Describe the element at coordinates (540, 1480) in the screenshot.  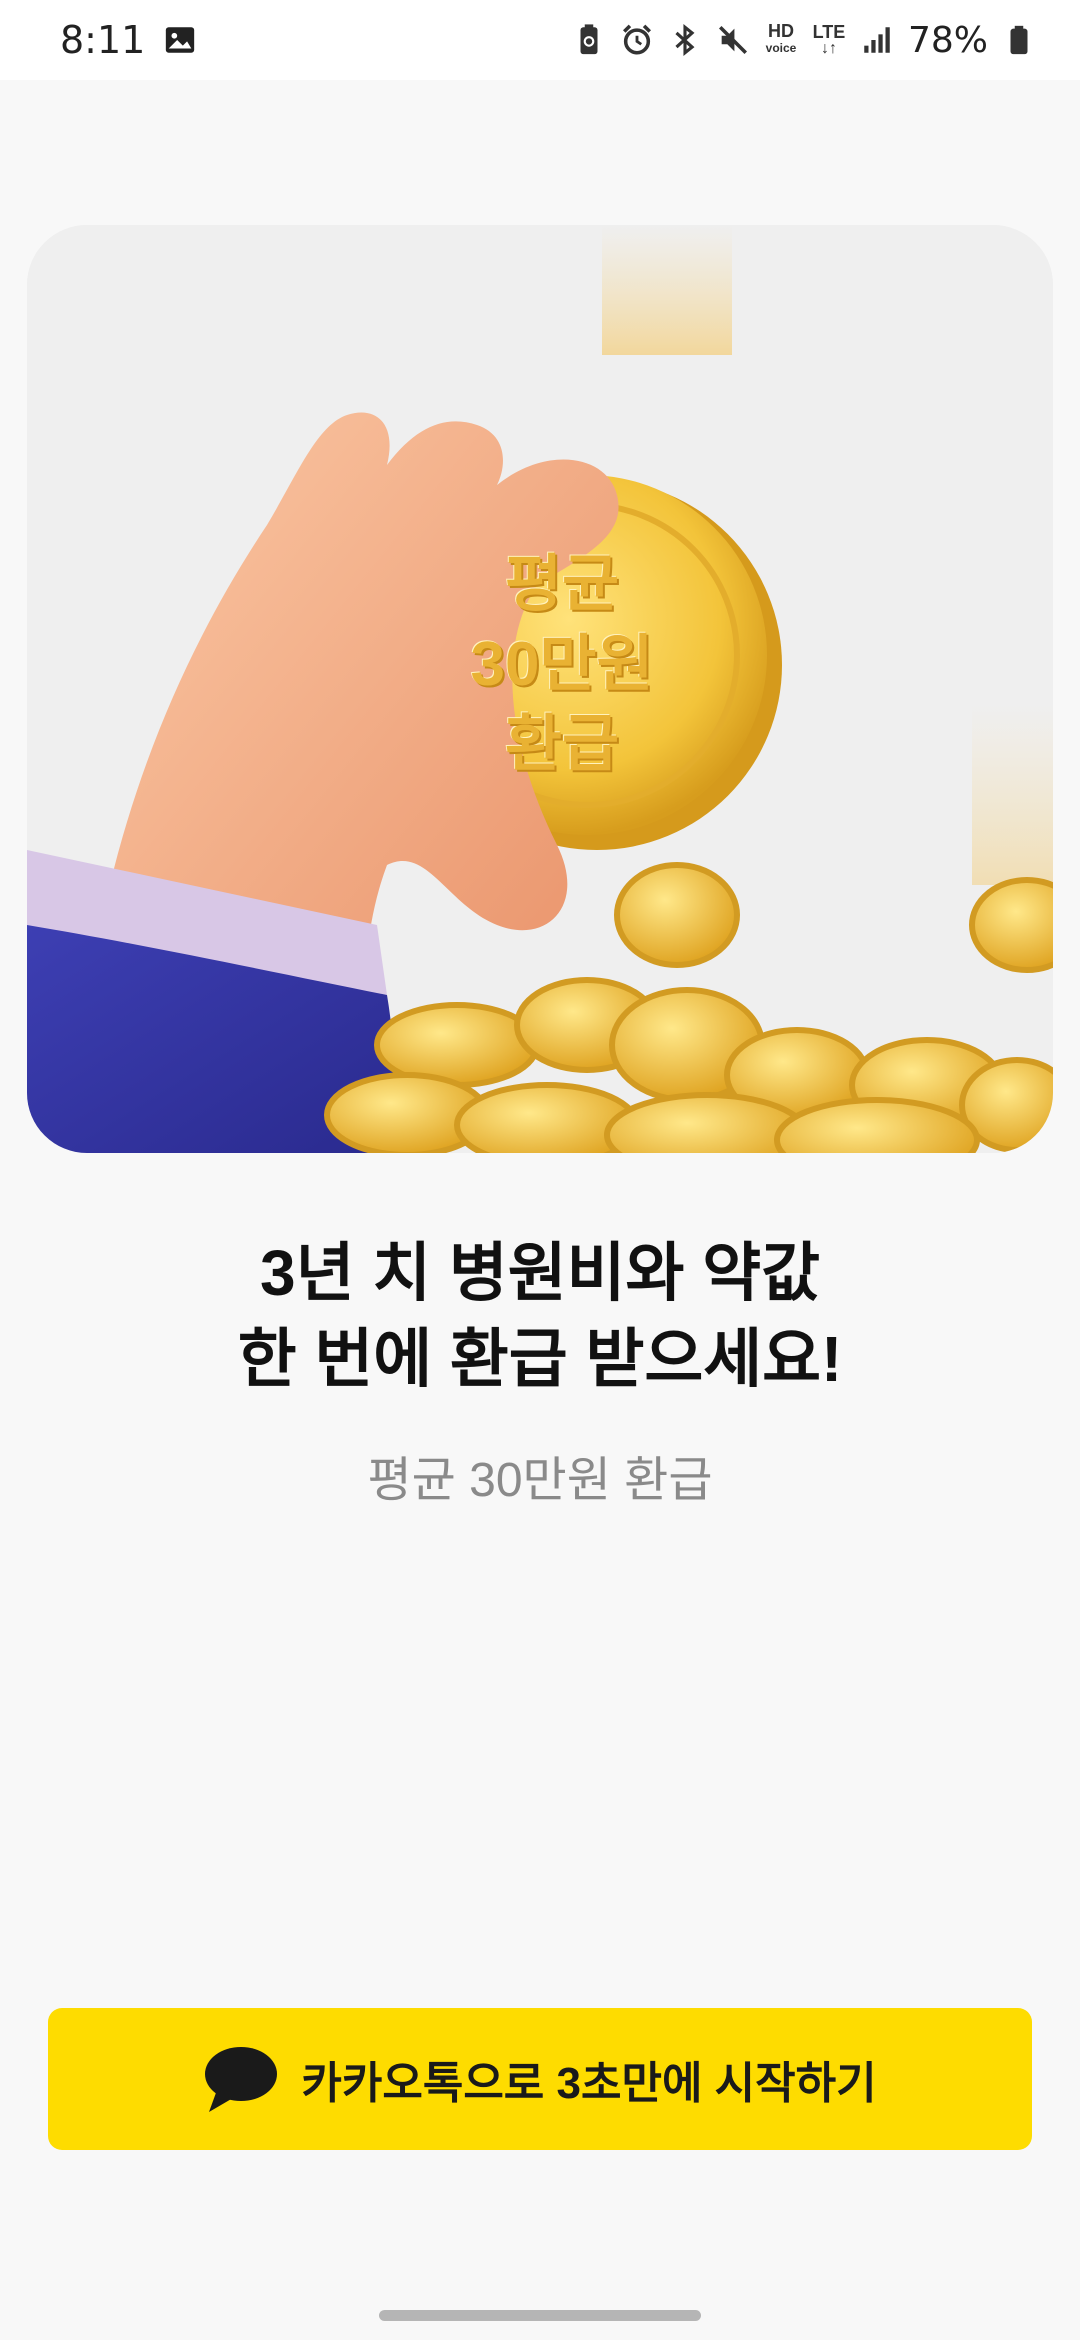
I see `subline: 평균 30만원 환급` at that location.